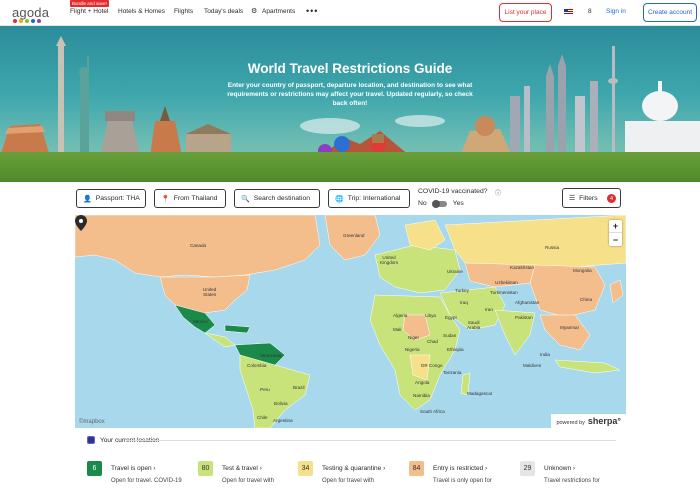 This screenshot has height=490, width=700. I want to click on logo-dots, so click(27, 21).